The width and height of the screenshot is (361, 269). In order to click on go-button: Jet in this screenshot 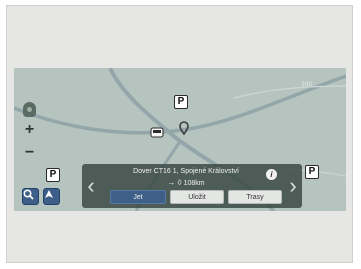, I will do `click(138, 197)`.